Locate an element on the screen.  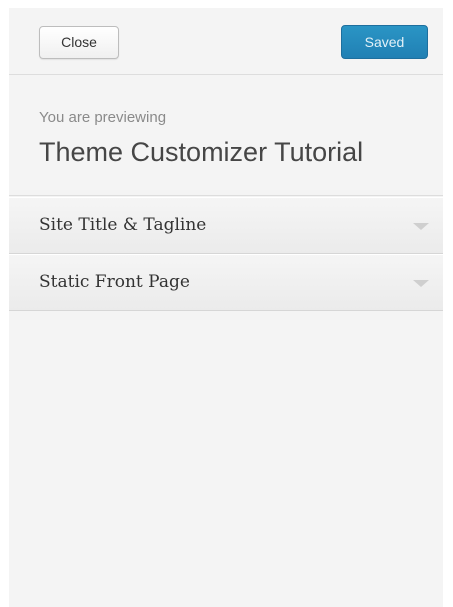
close-button: Close is located at coordinates (79, 42).